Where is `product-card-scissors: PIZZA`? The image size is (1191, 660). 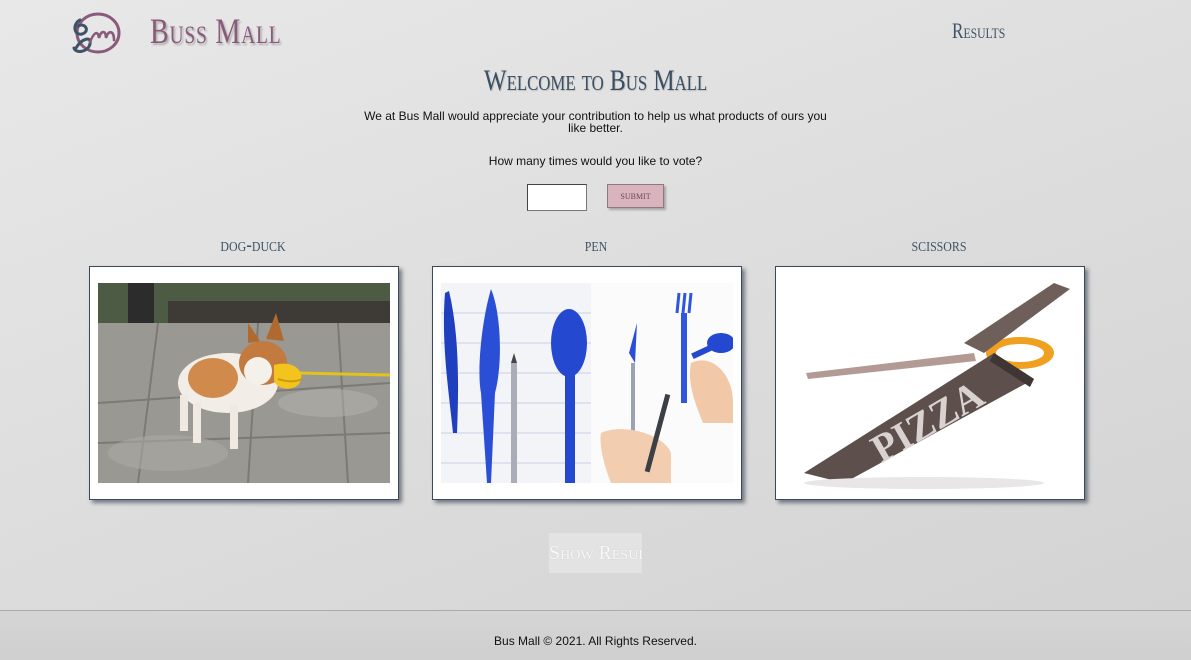
product-card-scissors: PIZZA is located at coordinates (930, 383).